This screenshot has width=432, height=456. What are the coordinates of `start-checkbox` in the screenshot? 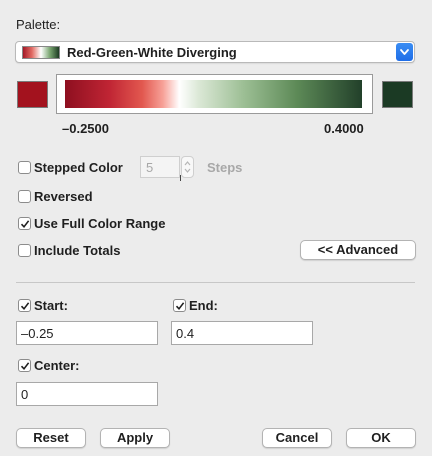 It's located at (24, 305).